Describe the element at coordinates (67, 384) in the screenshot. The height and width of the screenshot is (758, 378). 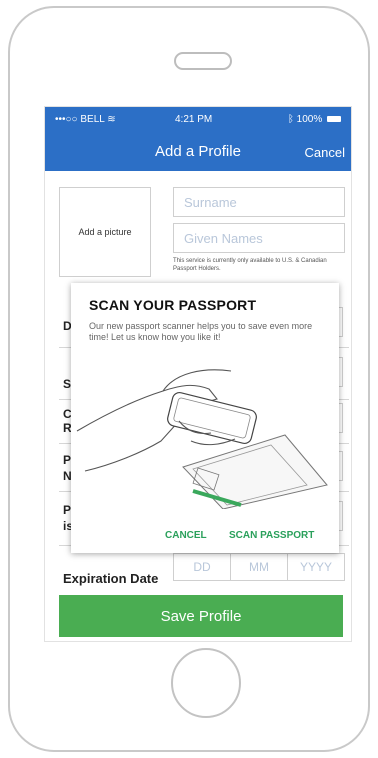
I see `form-label-partial: S` at that location.